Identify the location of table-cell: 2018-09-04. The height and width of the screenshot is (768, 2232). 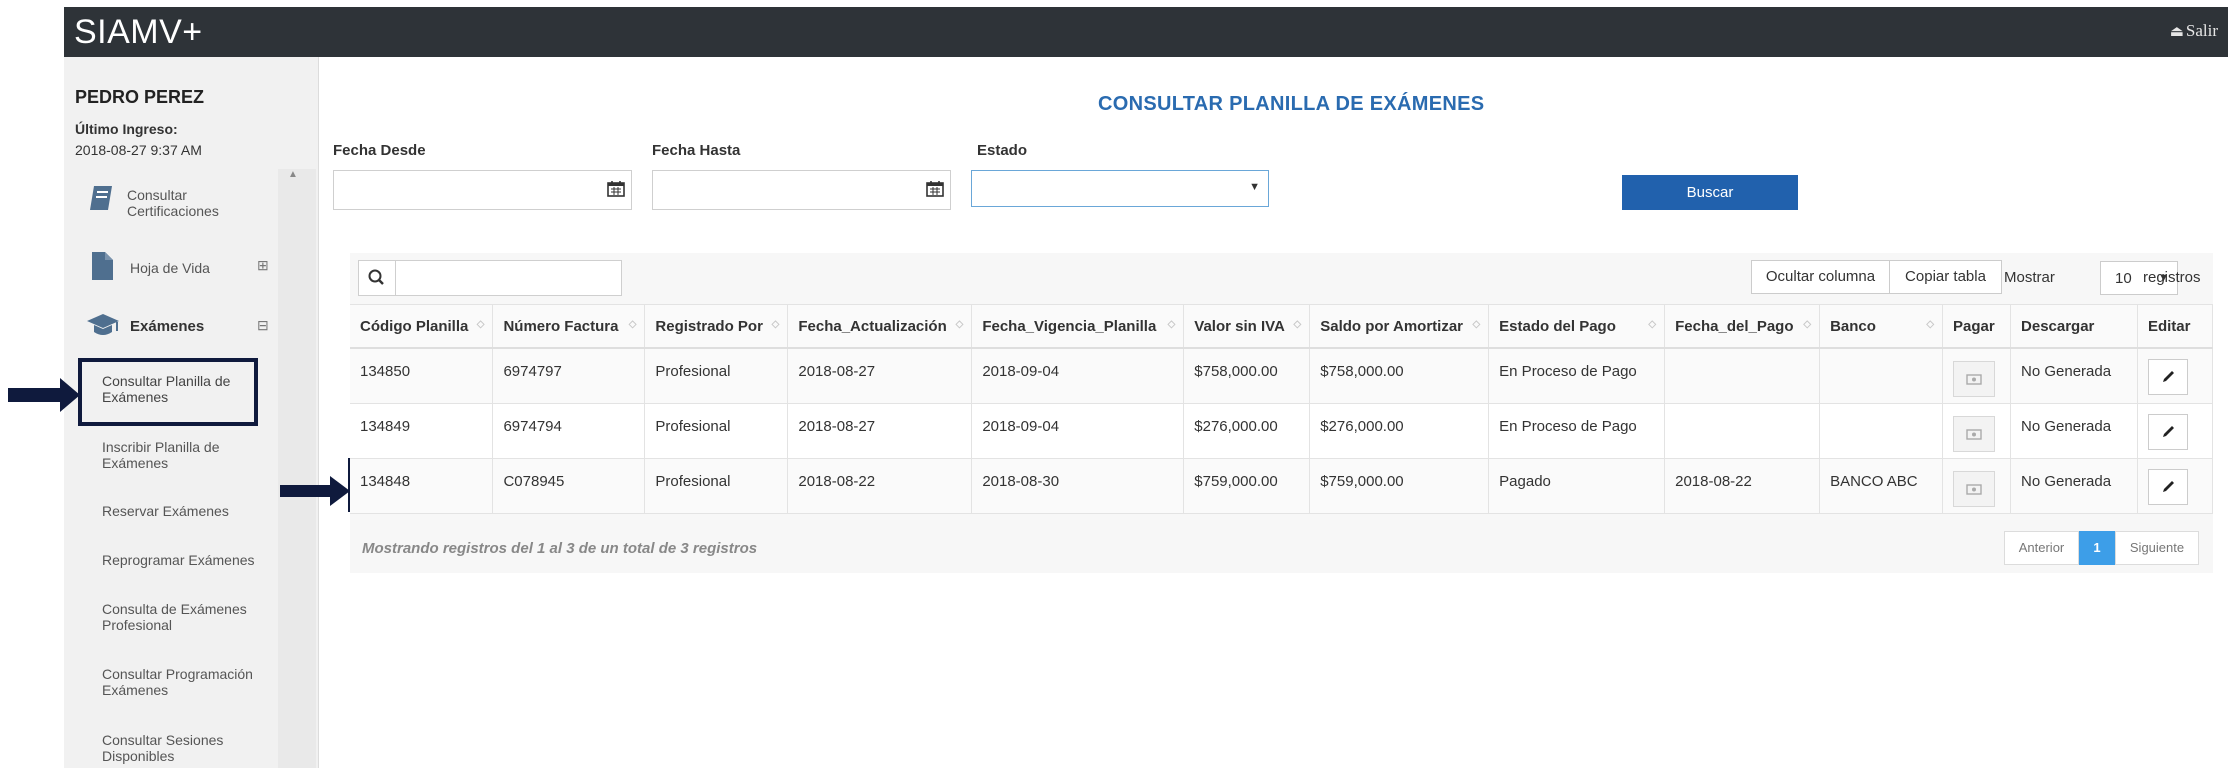
(1078, 431).